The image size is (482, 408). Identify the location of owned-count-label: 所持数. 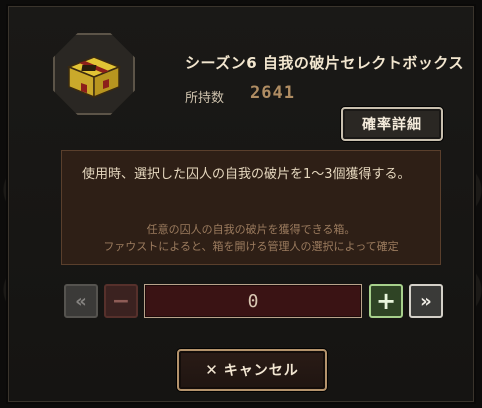
(205, 98).